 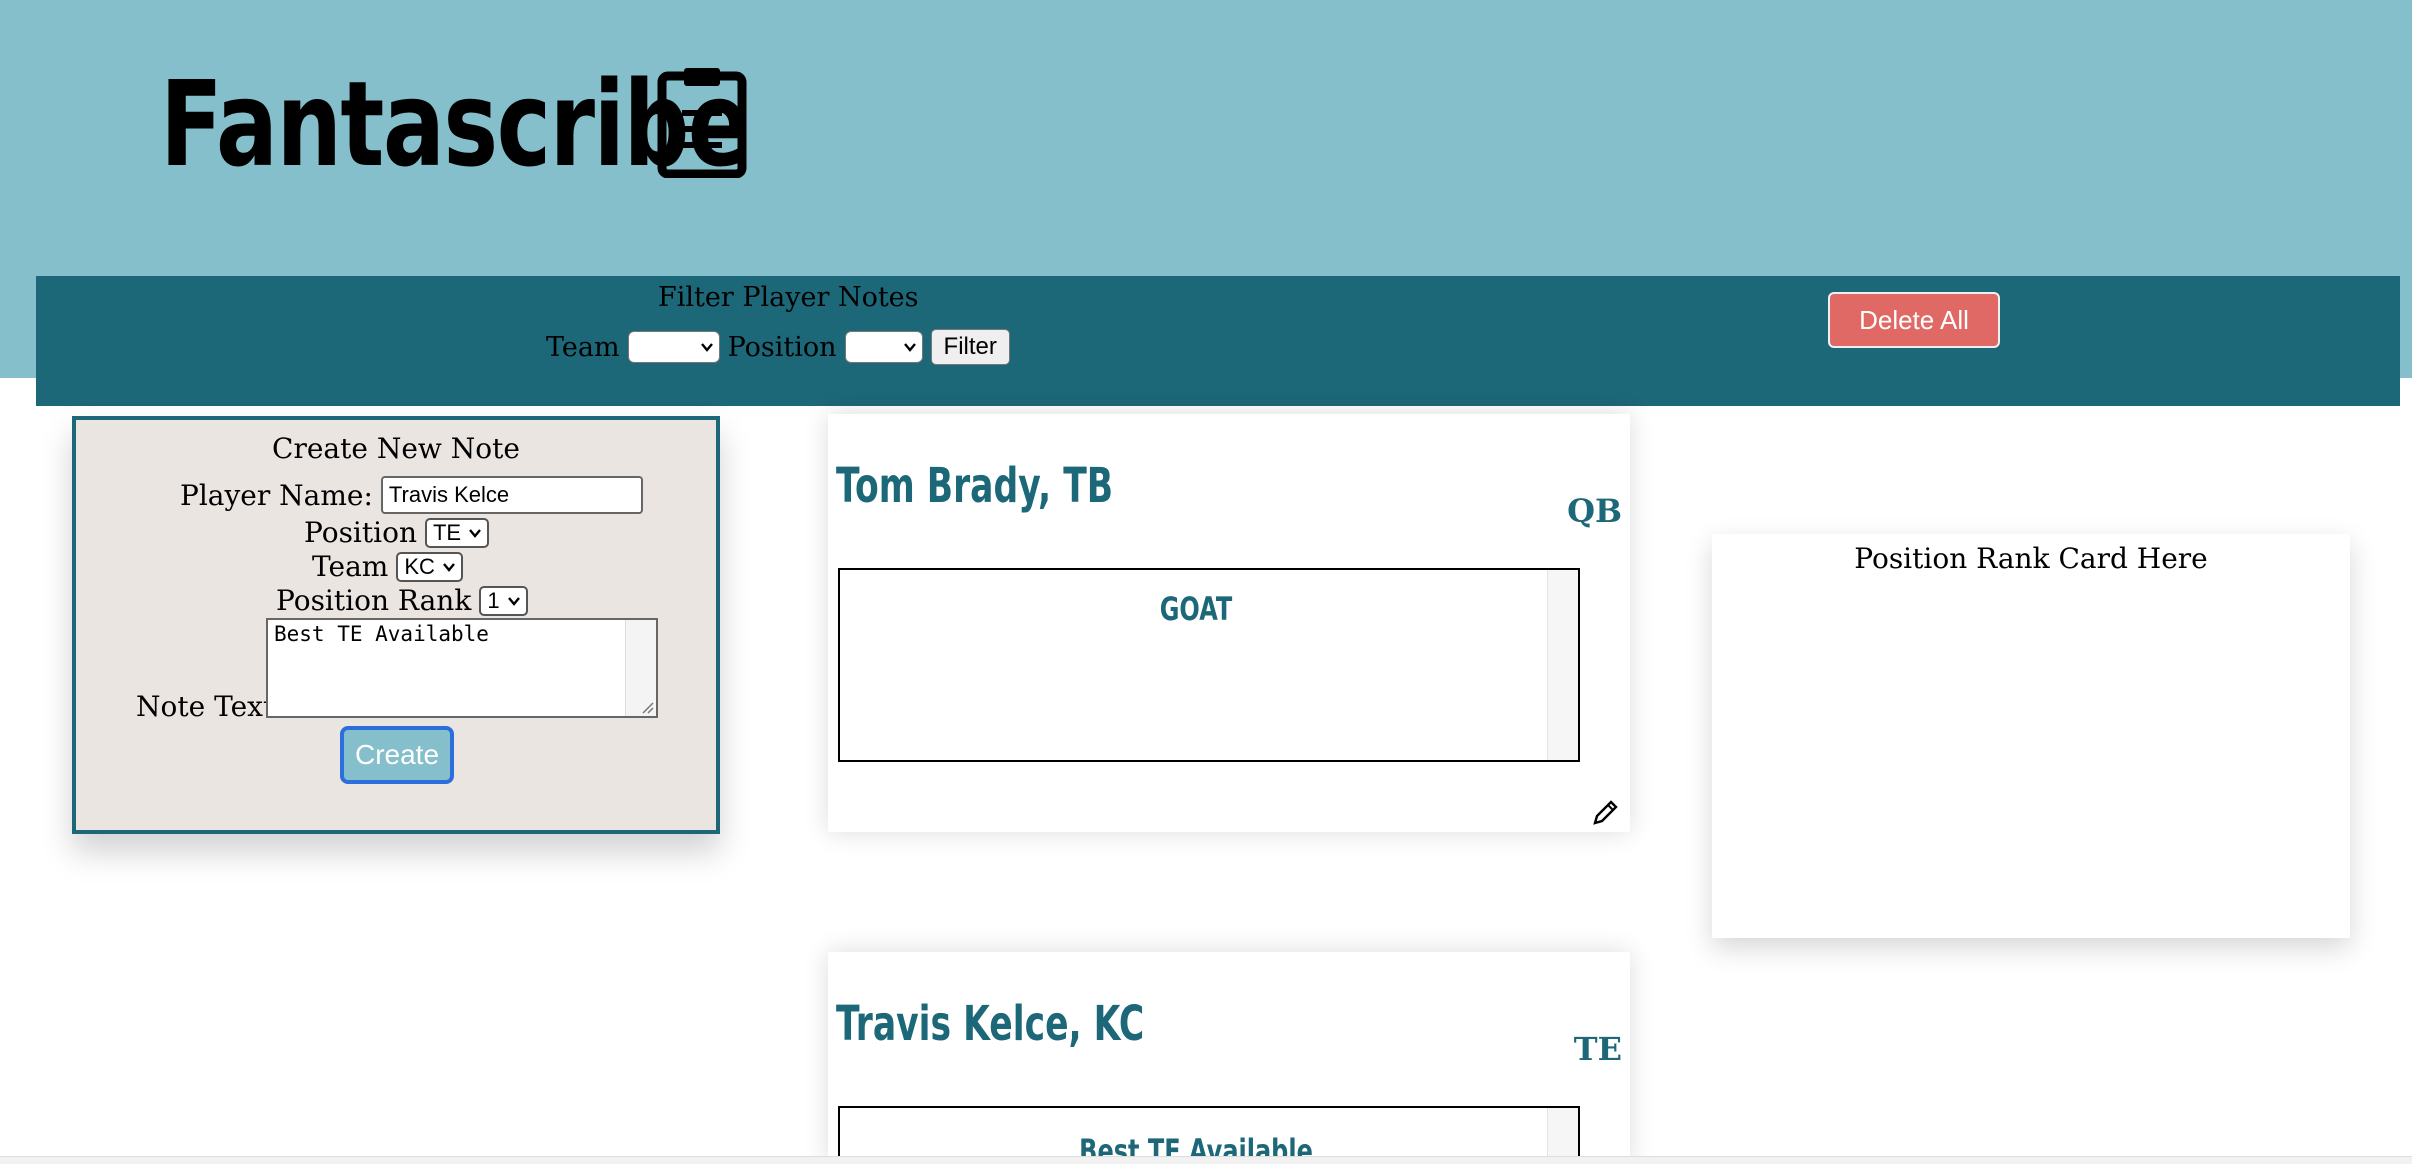 I want to click on filter-controls: Team Position Filter, so click(x=778, y=347).